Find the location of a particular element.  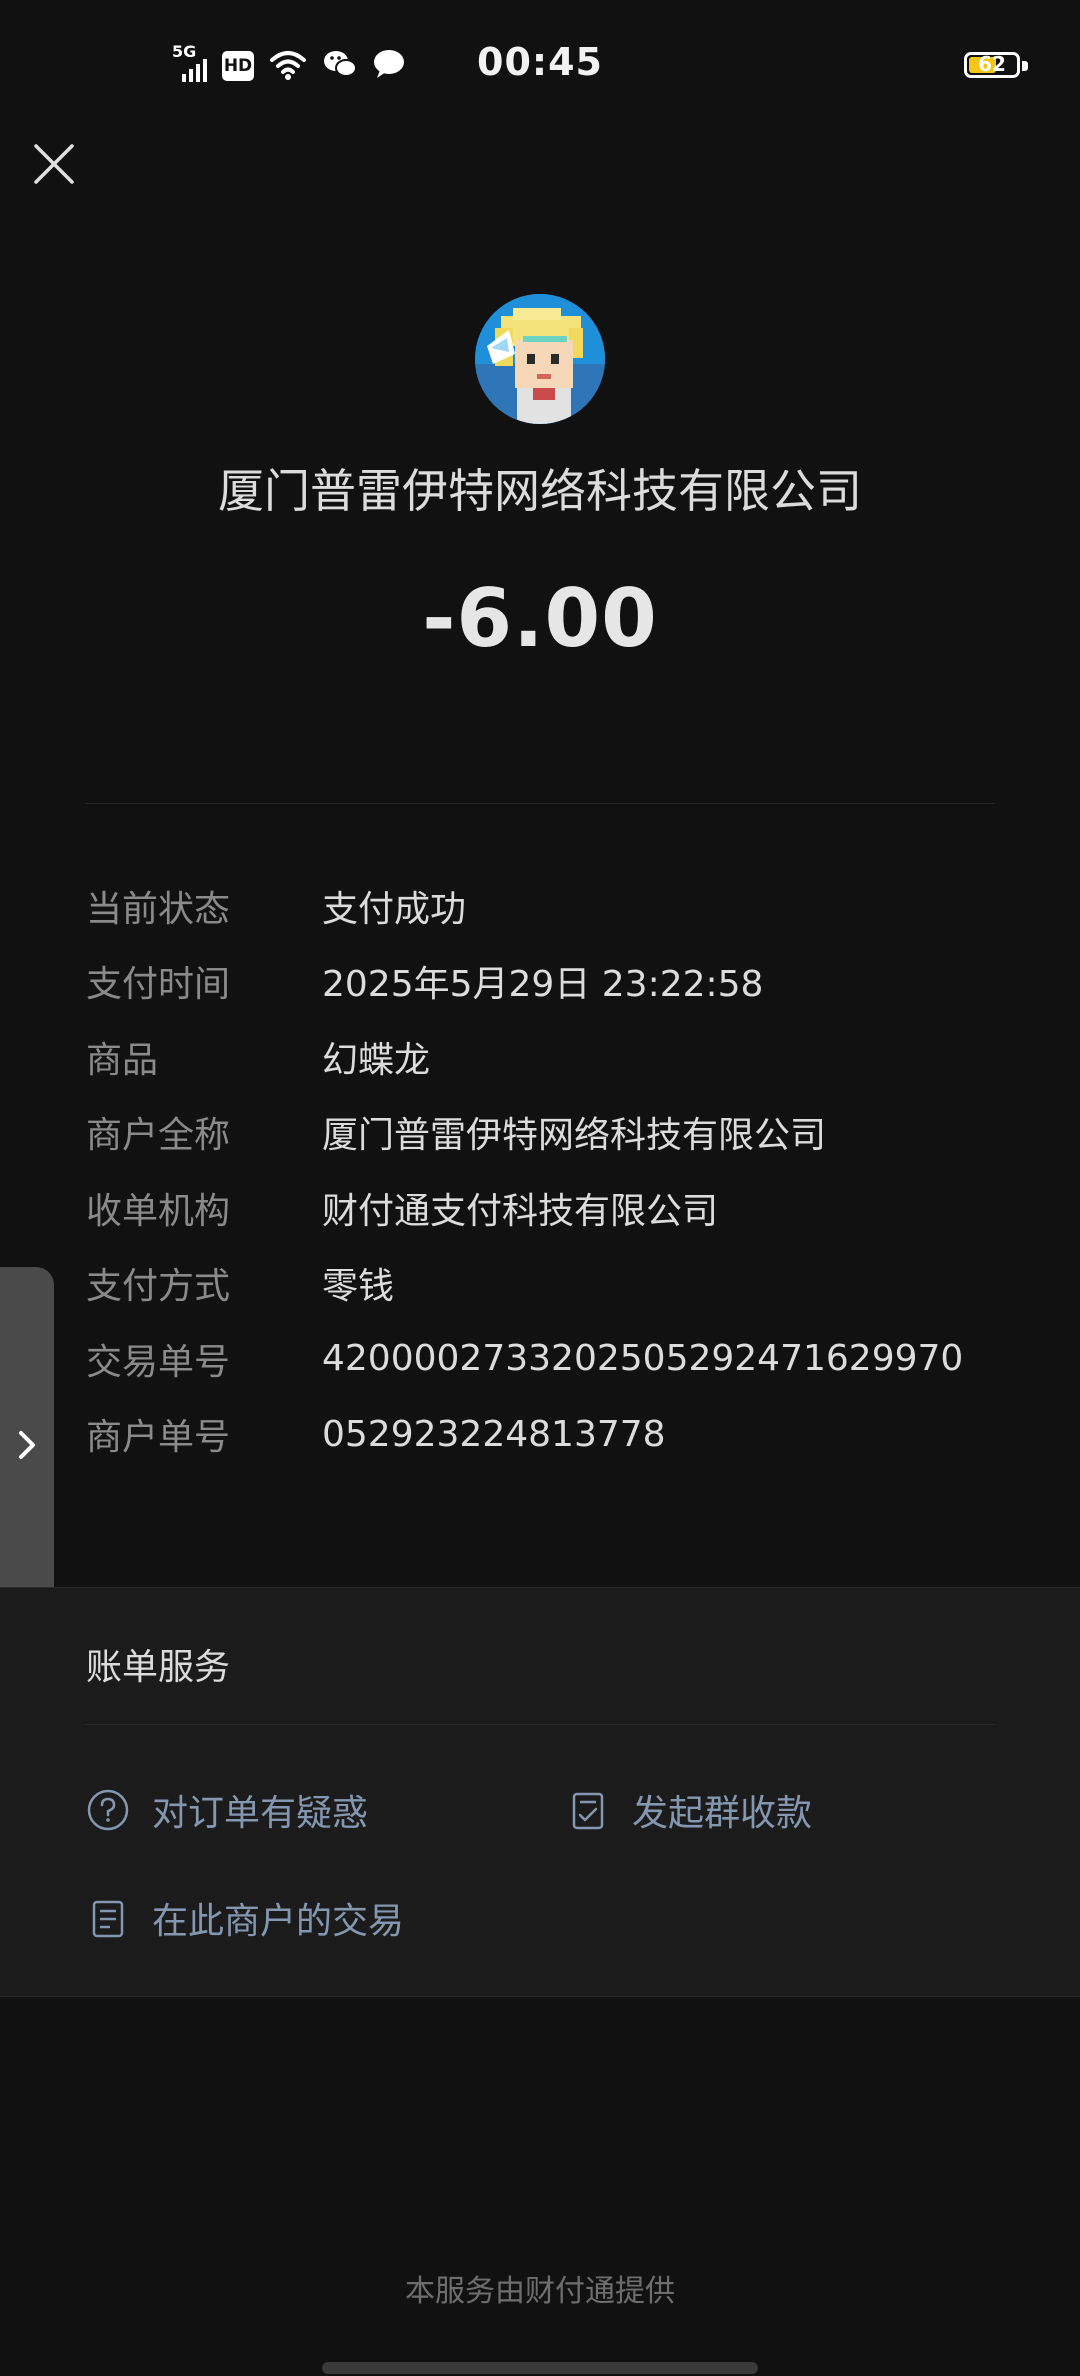

merchant-transactions-label: 在此商户的交易 is located at coordinates (278, 1921).